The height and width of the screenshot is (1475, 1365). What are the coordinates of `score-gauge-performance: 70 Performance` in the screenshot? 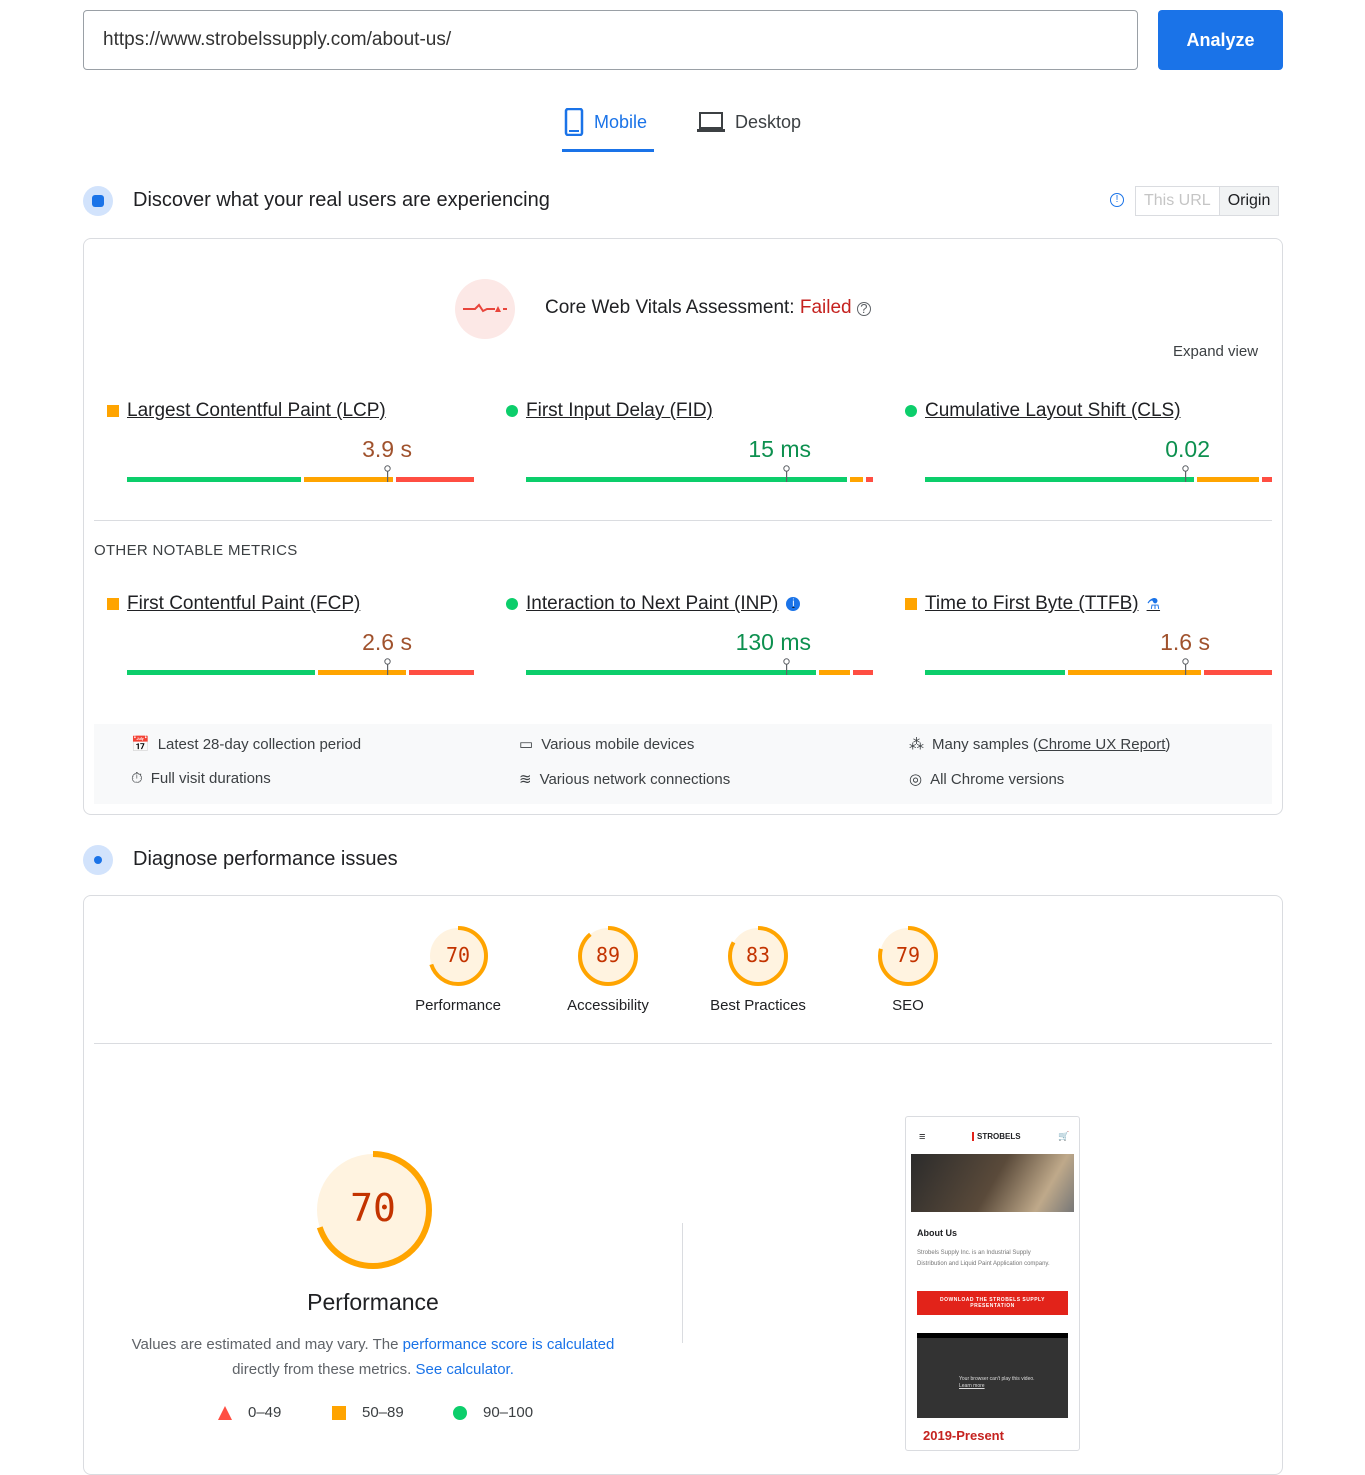 It's located at (458, 969).